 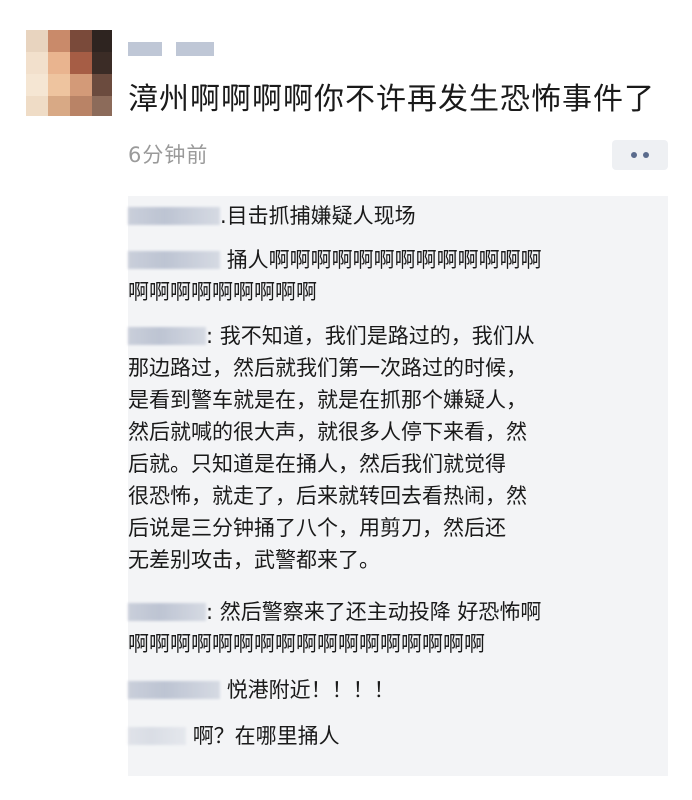 What do you see at coordinates (222, 292) in the screenshot?
I see `comment-text: 啊啊啊啊啊啊啊啊啊` at bounding box center [222, 292].